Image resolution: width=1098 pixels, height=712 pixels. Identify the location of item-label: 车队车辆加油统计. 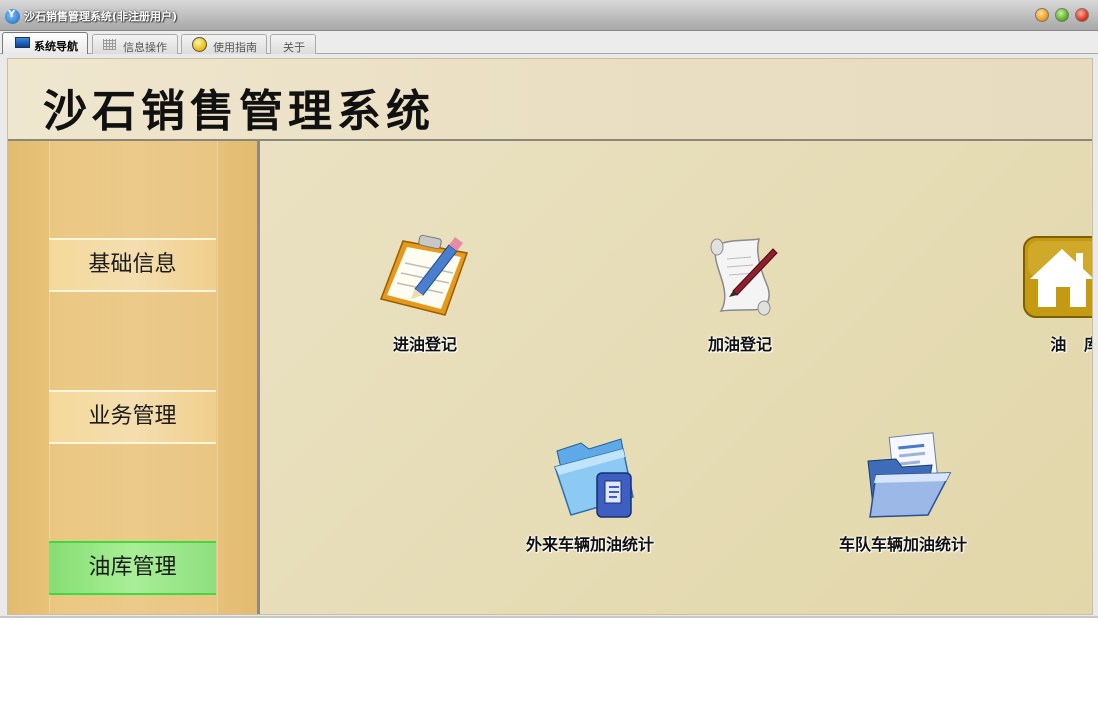
(903, 544).